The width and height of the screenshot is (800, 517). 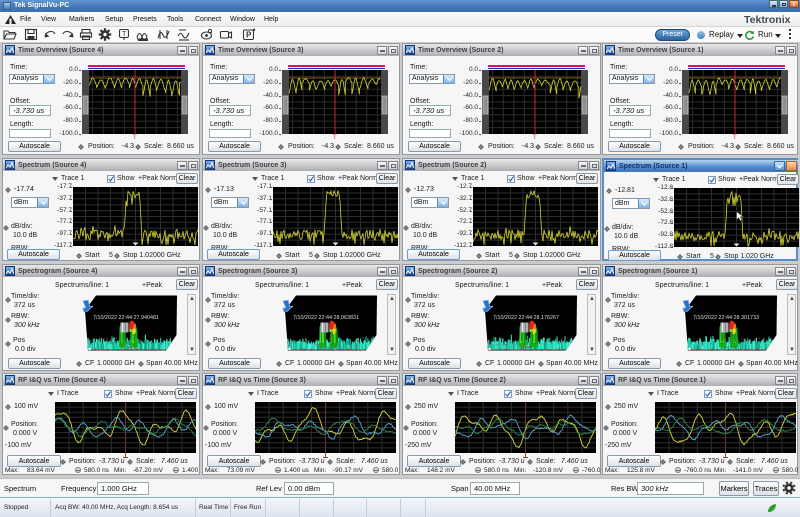 What do you see at coordinates (526, 318) in the screenshot?
I see `svg-text: 7/10/2022 22:44:28.176267` at bounding box center [526, 318].